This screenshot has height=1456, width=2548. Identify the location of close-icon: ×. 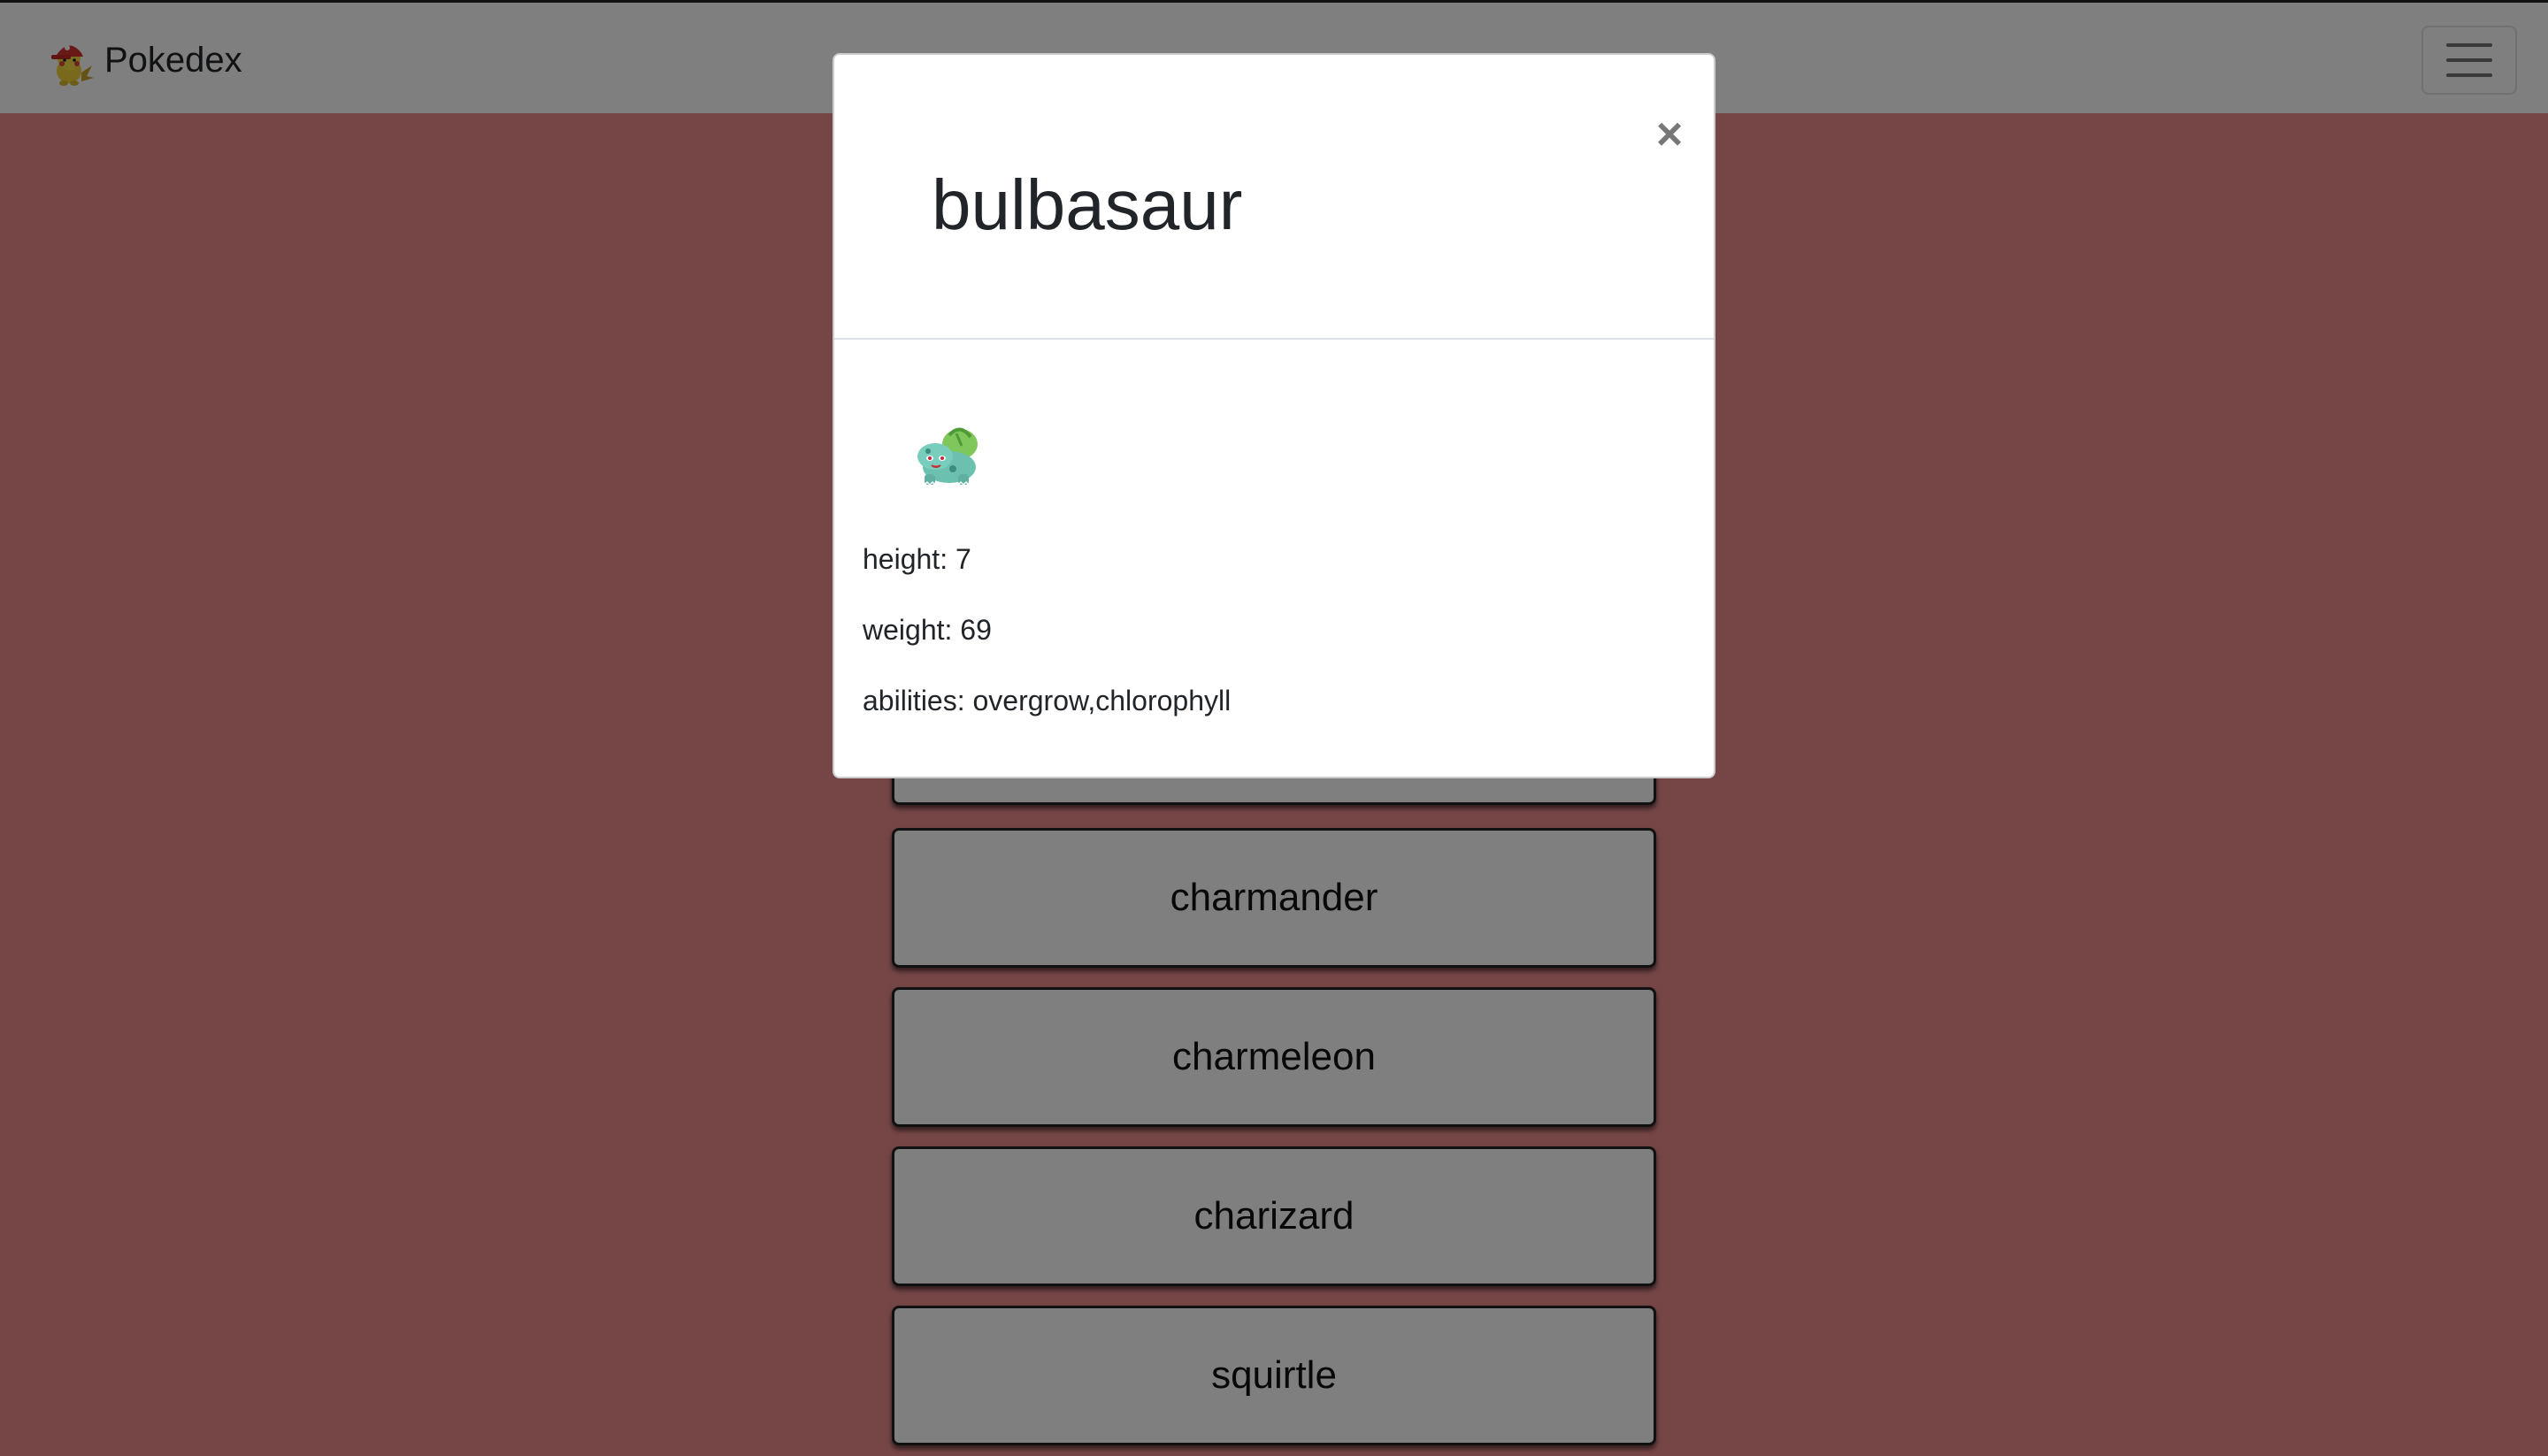
(1670, 134).